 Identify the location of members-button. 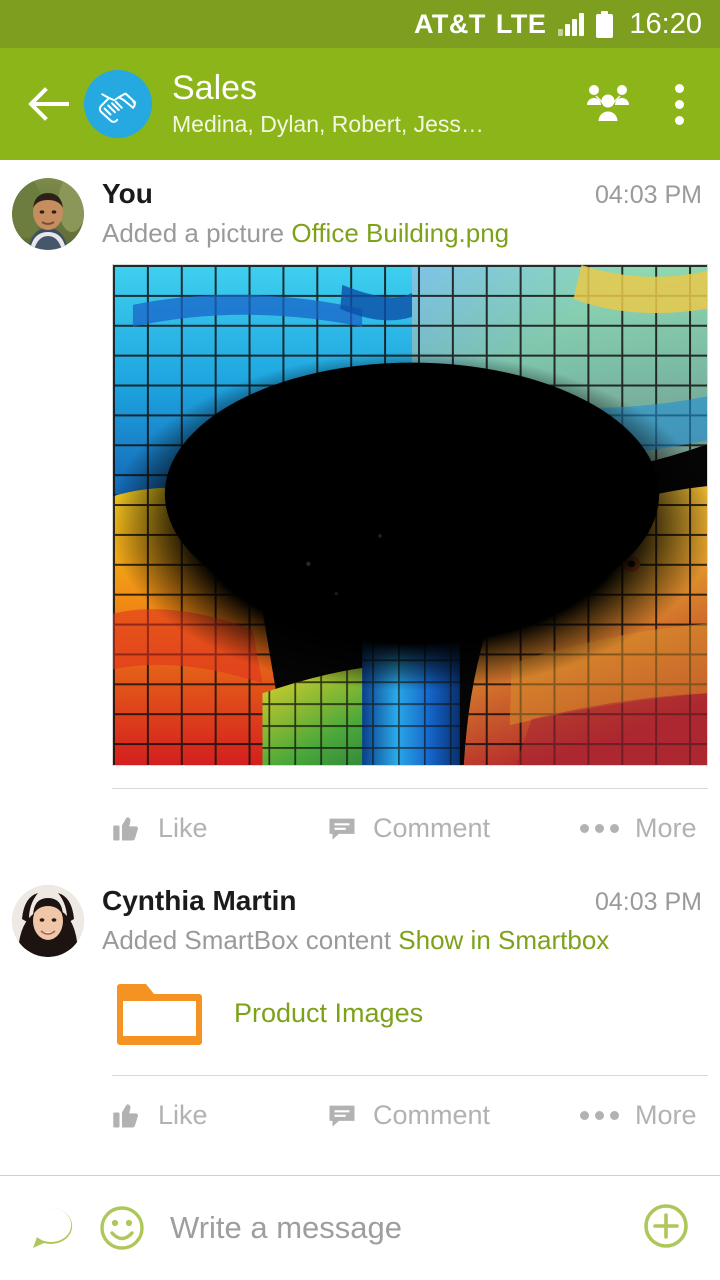
(608, 104).